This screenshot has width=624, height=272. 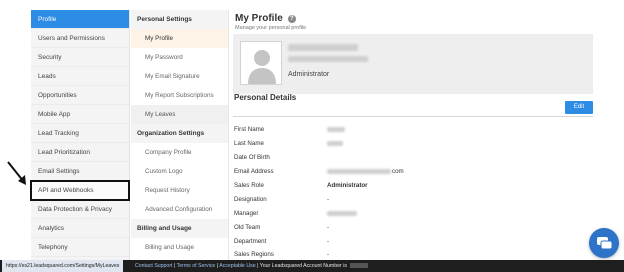 I want to click on detail-row-last-name: Last Name, so click(x=384, y=146).